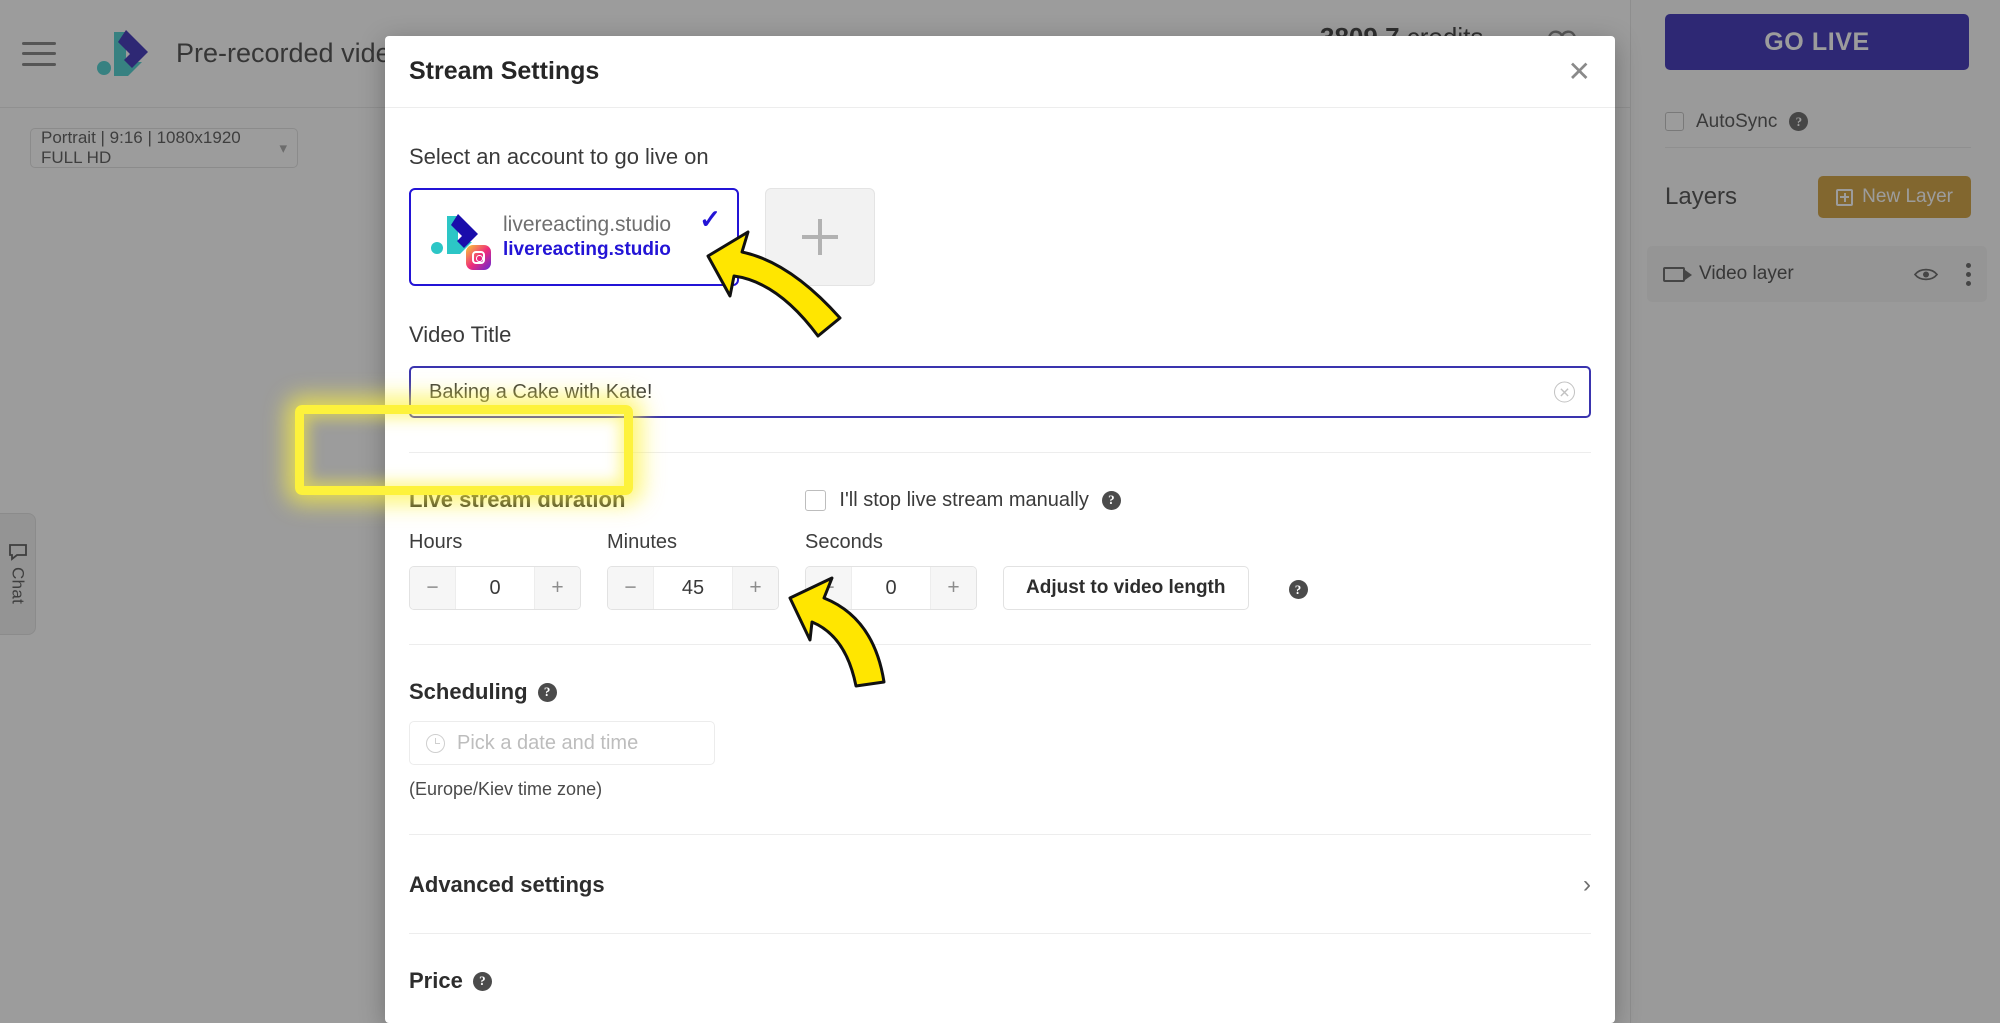  What do you see at coordinates (548, 742) in the screenshot?
I see `schedule-placeholder: Pick a date and time` at bounding box center [548, 742].